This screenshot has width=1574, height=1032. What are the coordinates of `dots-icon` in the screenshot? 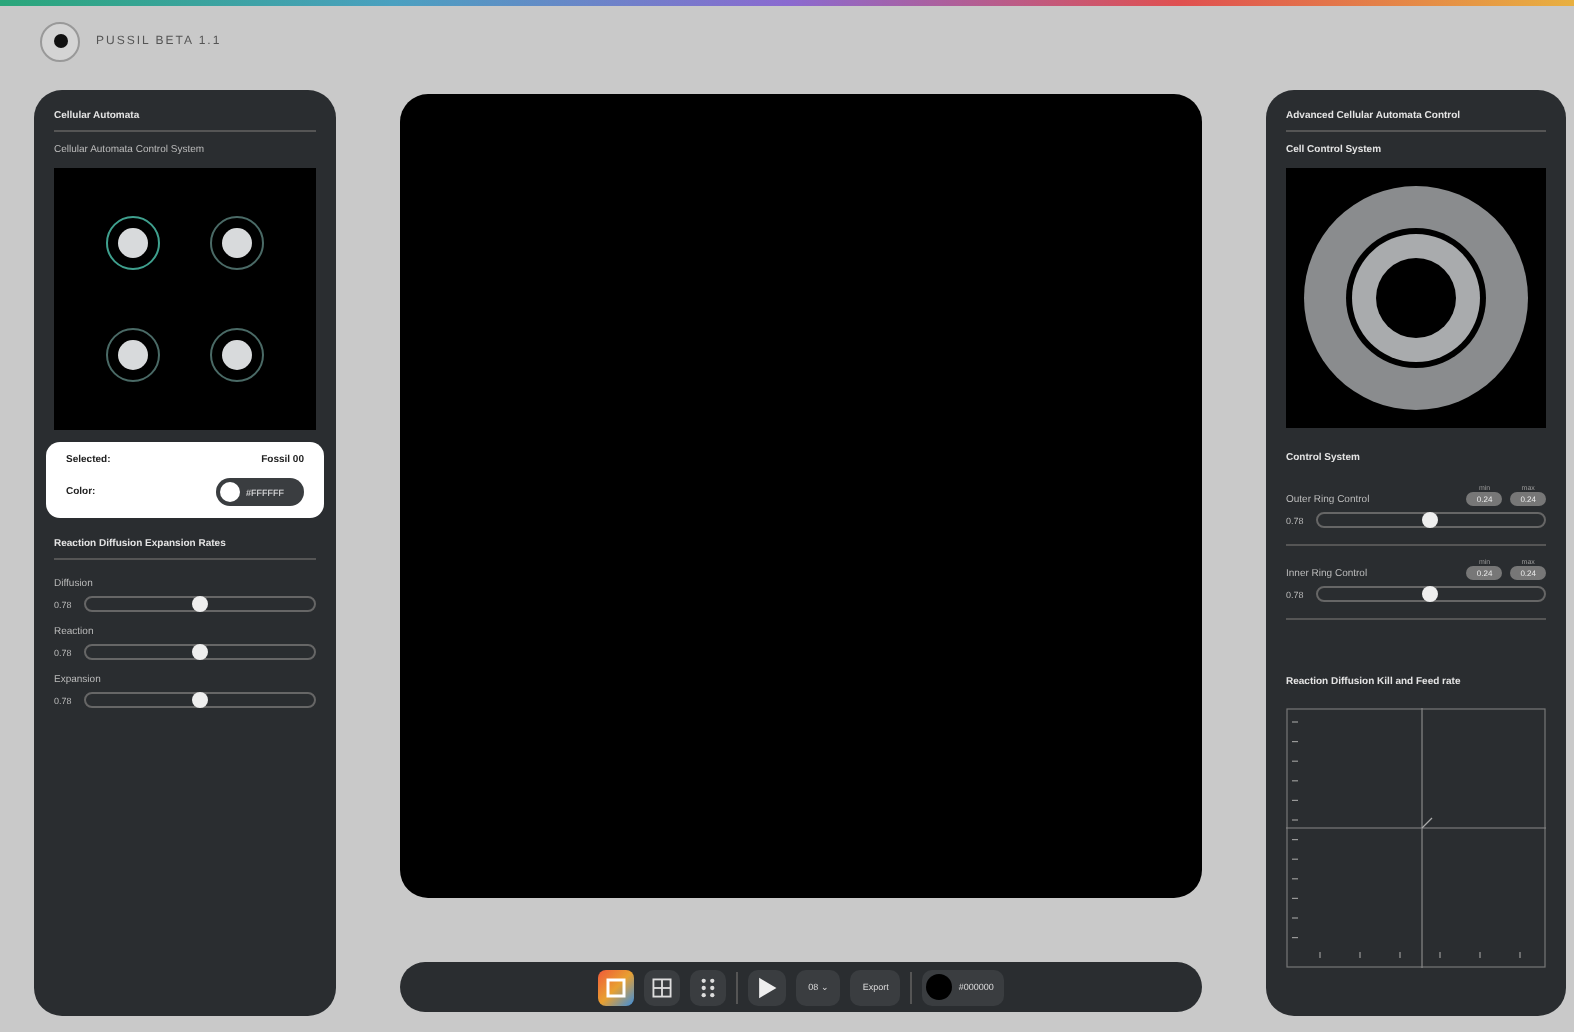 It's located at (708, 987).